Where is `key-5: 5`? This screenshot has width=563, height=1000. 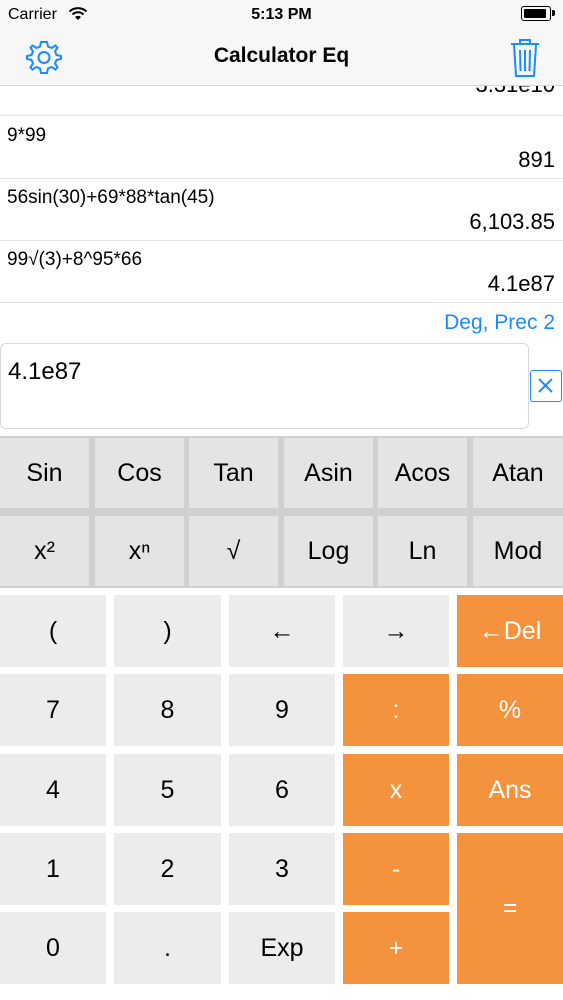 key-5: 5 is located at coordinates (167, 790).